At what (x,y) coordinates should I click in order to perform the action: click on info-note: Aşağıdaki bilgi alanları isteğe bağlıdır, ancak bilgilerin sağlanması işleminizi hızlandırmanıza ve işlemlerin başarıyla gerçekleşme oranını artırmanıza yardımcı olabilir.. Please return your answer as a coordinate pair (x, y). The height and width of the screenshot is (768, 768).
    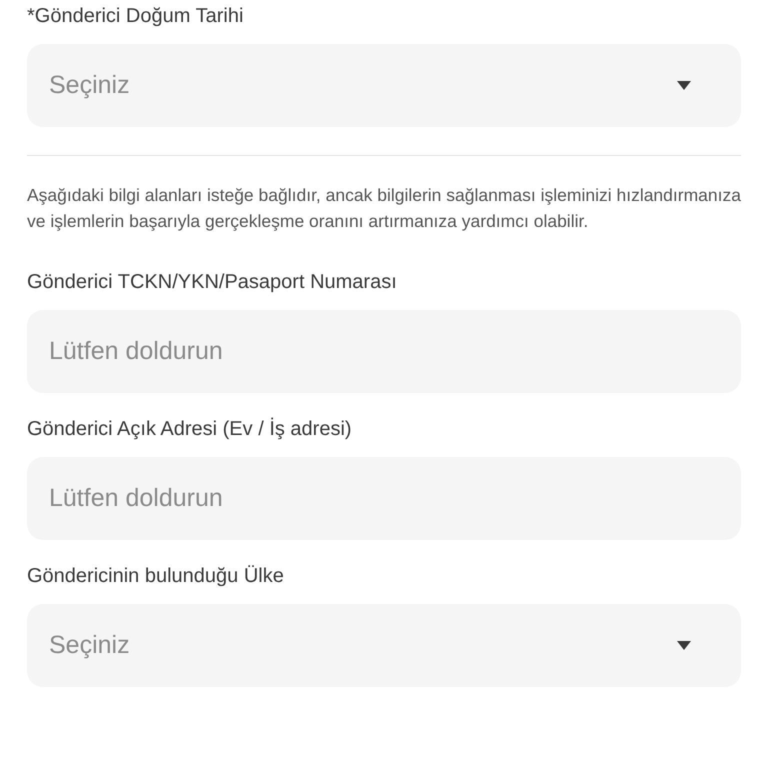
    Looking at the image, I should click on (384, 208).